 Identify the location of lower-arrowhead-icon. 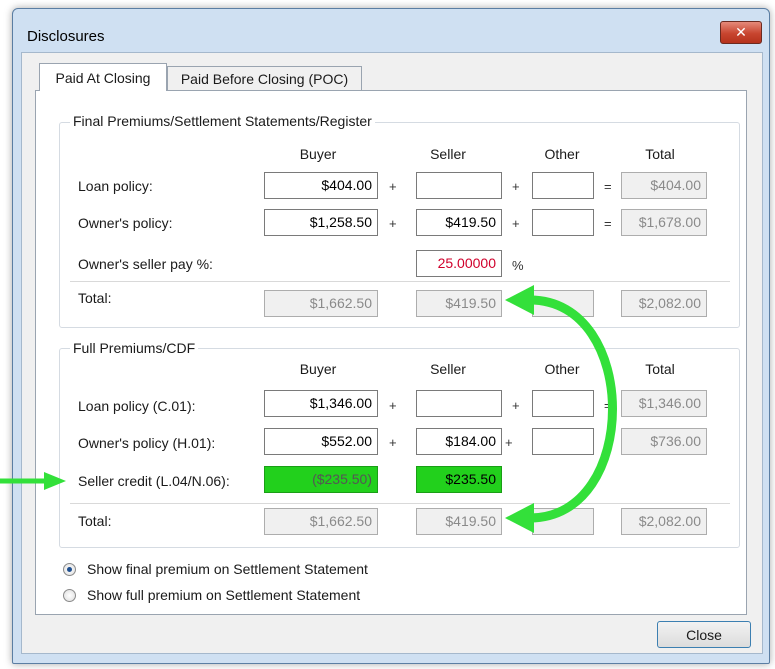
(519, 518).